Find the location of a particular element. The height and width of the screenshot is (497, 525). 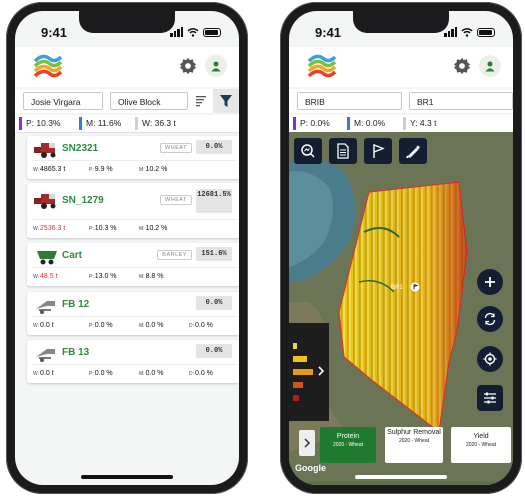

pen-icon is located at coordinates (413, 152).